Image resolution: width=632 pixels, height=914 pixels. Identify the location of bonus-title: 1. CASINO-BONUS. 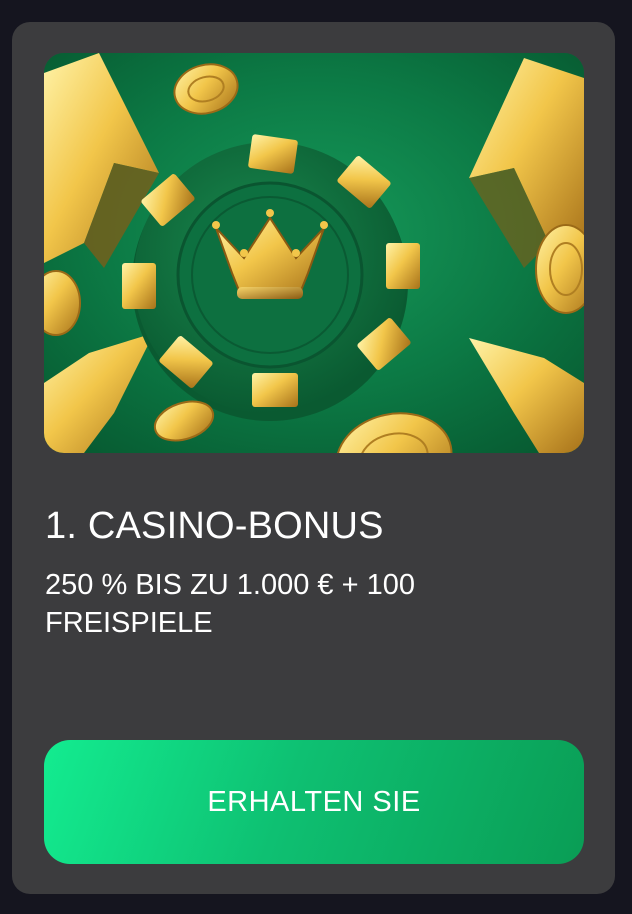
(214, 526).